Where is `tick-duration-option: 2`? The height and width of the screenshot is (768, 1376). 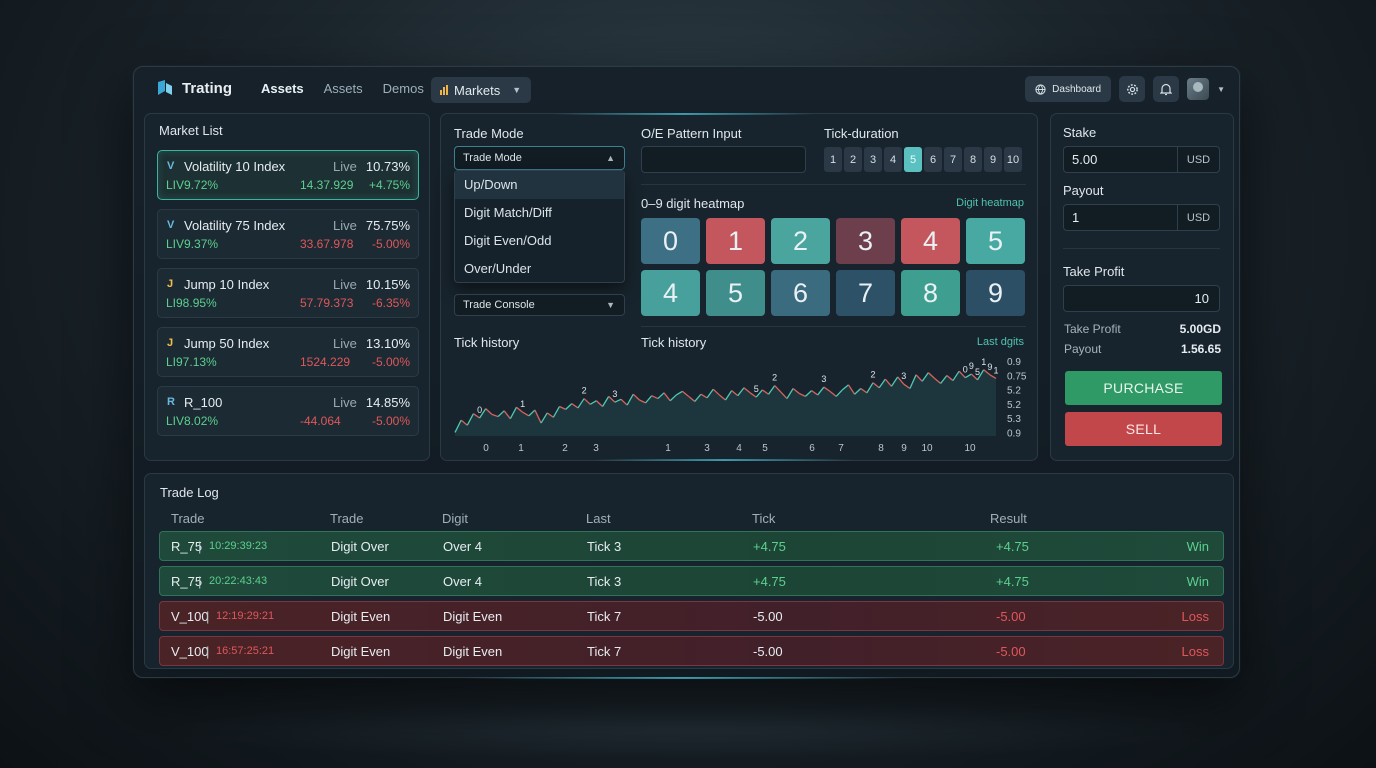 tick-duration-option: 2 is located at coordinates (853, 159).